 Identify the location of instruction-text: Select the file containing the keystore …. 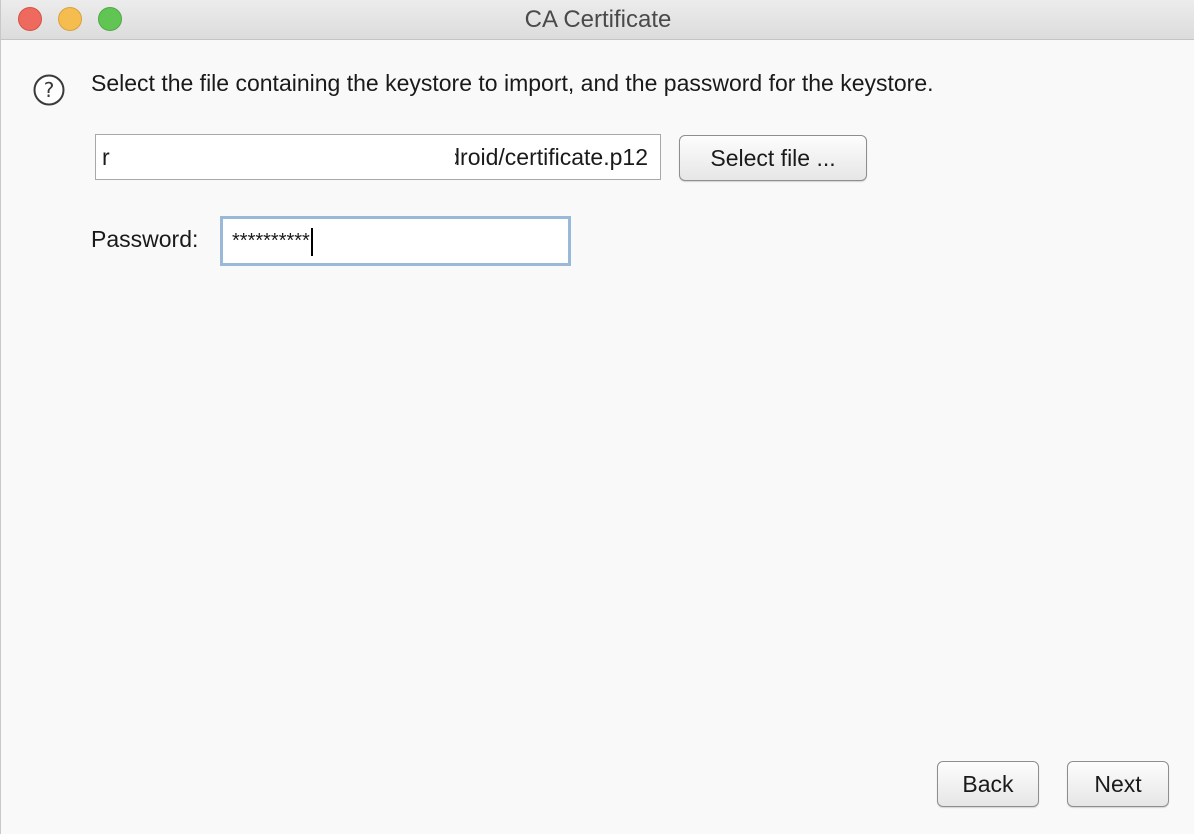
(512, 83).